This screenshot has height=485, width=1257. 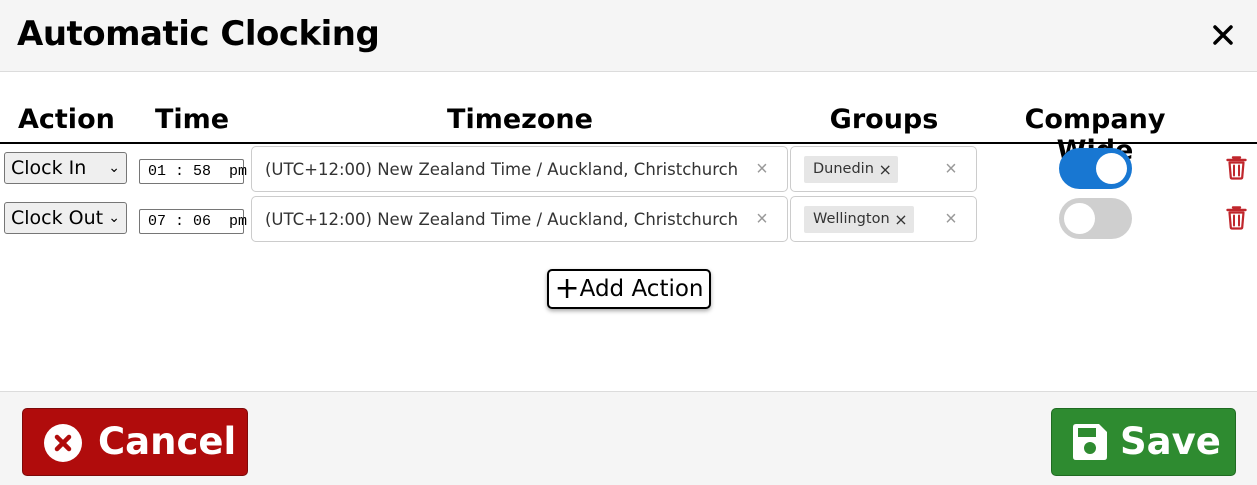 I want to click on groups-select: Dunedin × ×, so click(x=883, y=169).